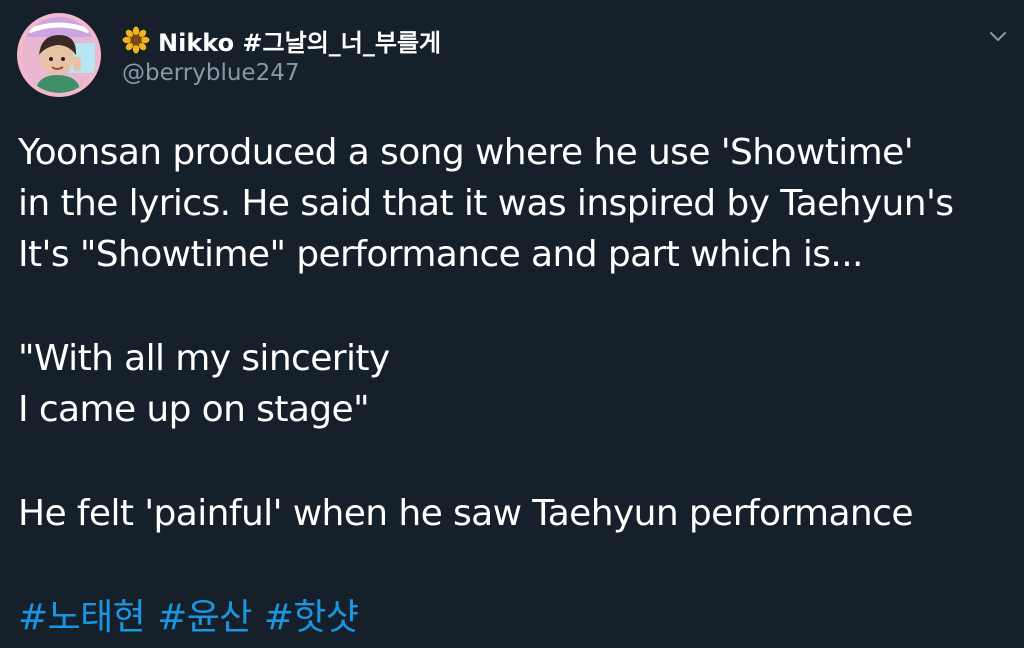  Describe the element at coordinates (194, 409) in the screenshot. I see `tweet-line: I came up on stage"` at that location.